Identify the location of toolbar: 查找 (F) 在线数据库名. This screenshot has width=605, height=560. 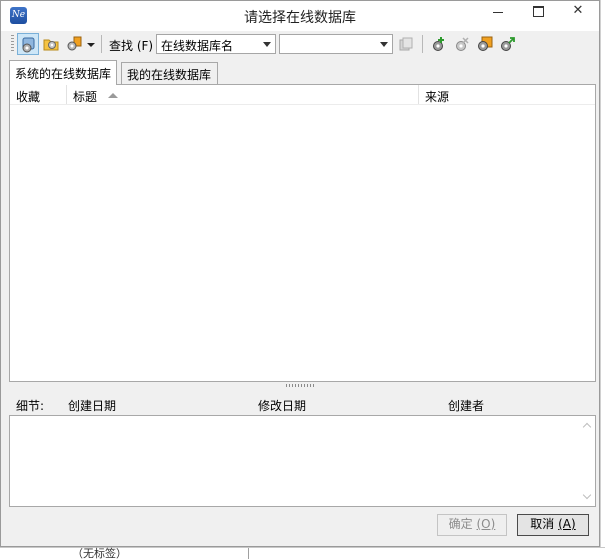
(305, 44).